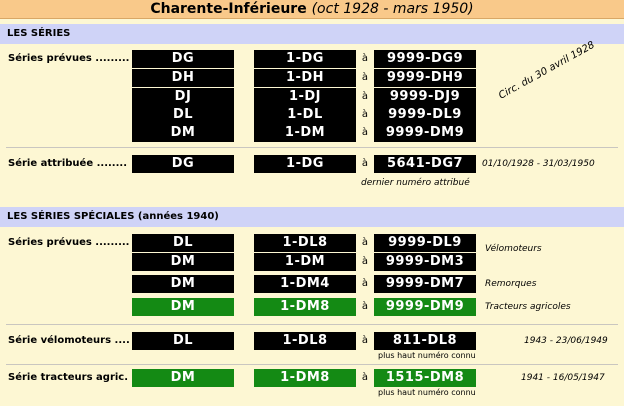  What do you see at coordinates (305, 115) in the screenshot?
I see `plate-from: 1-DL` at bounding box center [305, 115].